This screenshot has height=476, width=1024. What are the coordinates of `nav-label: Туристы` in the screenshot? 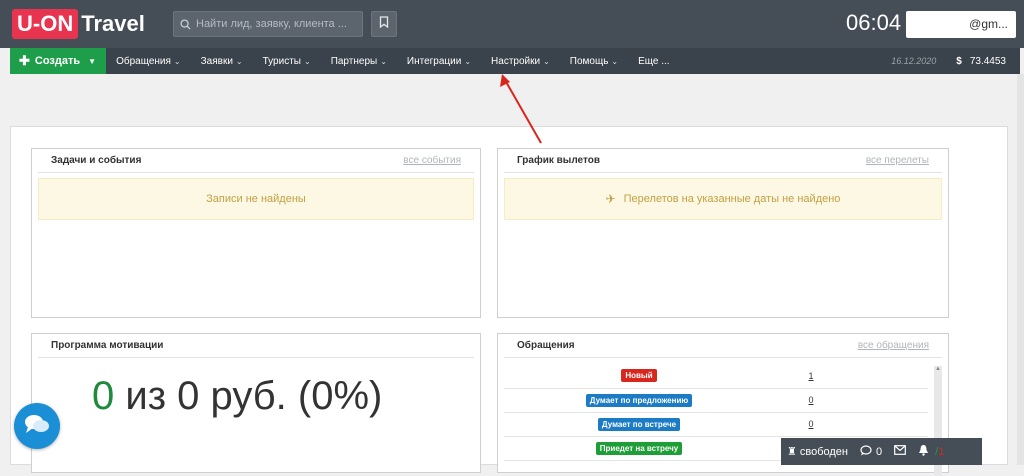 It's located at (281, 61).